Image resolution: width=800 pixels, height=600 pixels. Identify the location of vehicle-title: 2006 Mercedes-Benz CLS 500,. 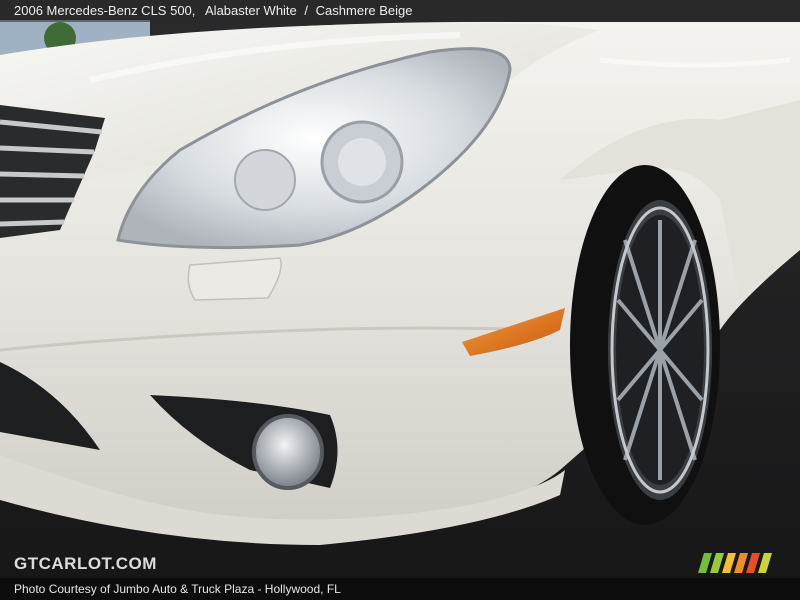
(105, 10).